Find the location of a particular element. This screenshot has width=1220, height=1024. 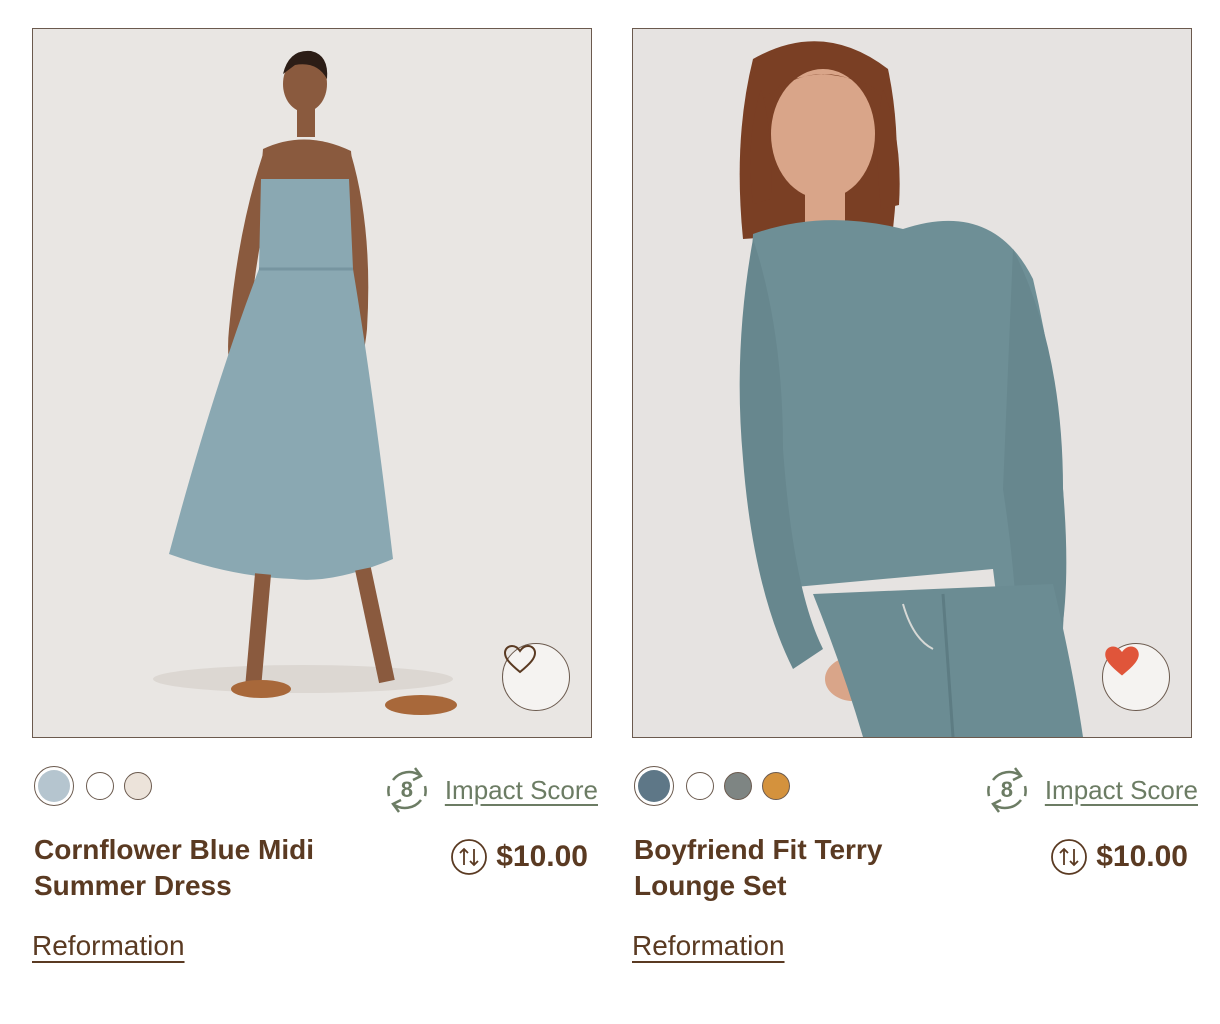

product-title: Boyfriend Fit Terry Lounge Set is located at coordinates (799, 868).